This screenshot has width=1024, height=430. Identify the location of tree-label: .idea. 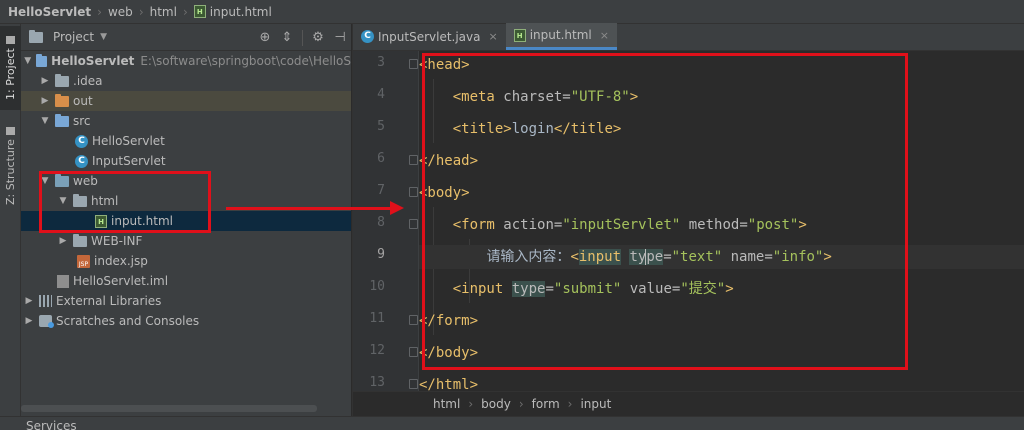
(88, 81).